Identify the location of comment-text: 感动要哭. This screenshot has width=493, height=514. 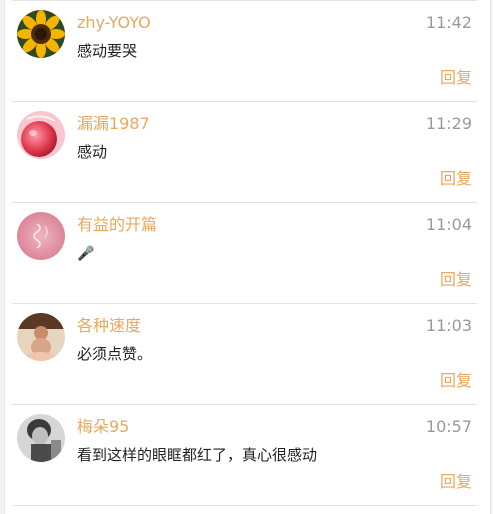
(107, 51).